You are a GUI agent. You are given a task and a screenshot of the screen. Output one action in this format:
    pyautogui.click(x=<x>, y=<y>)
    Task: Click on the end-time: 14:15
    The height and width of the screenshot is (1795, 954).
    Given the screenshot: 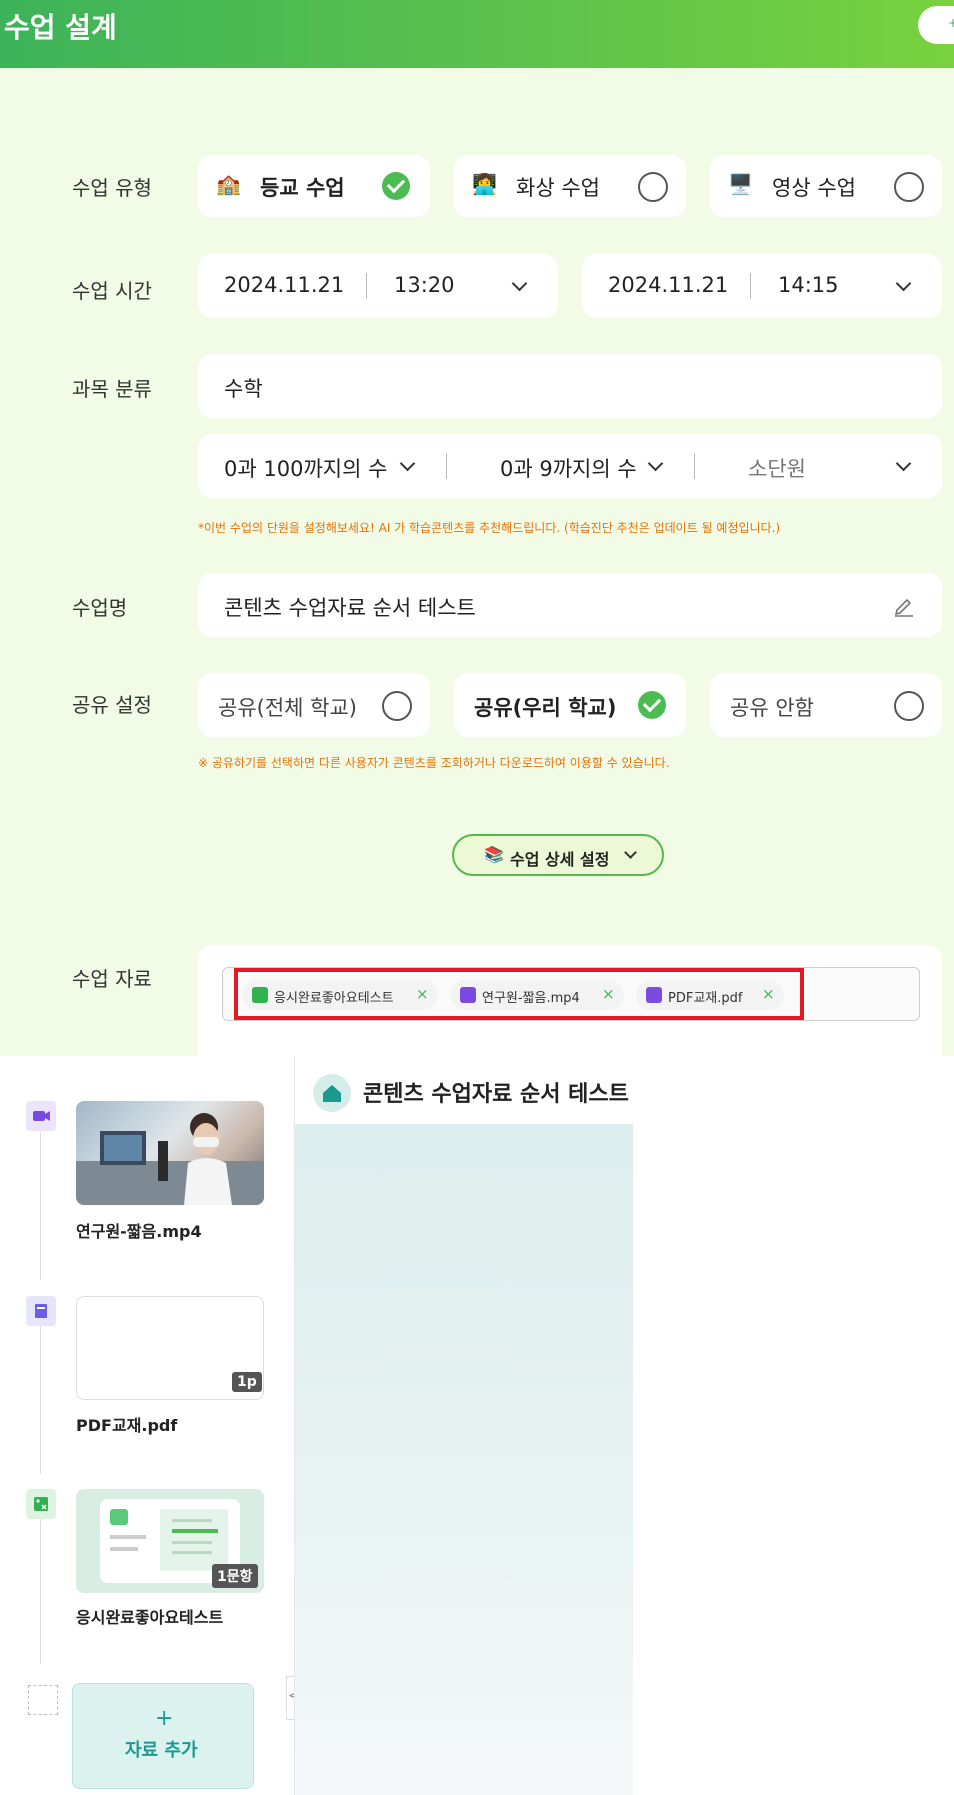 What is the action you would take?
    pyautogui.click(x=808, y=285)
    